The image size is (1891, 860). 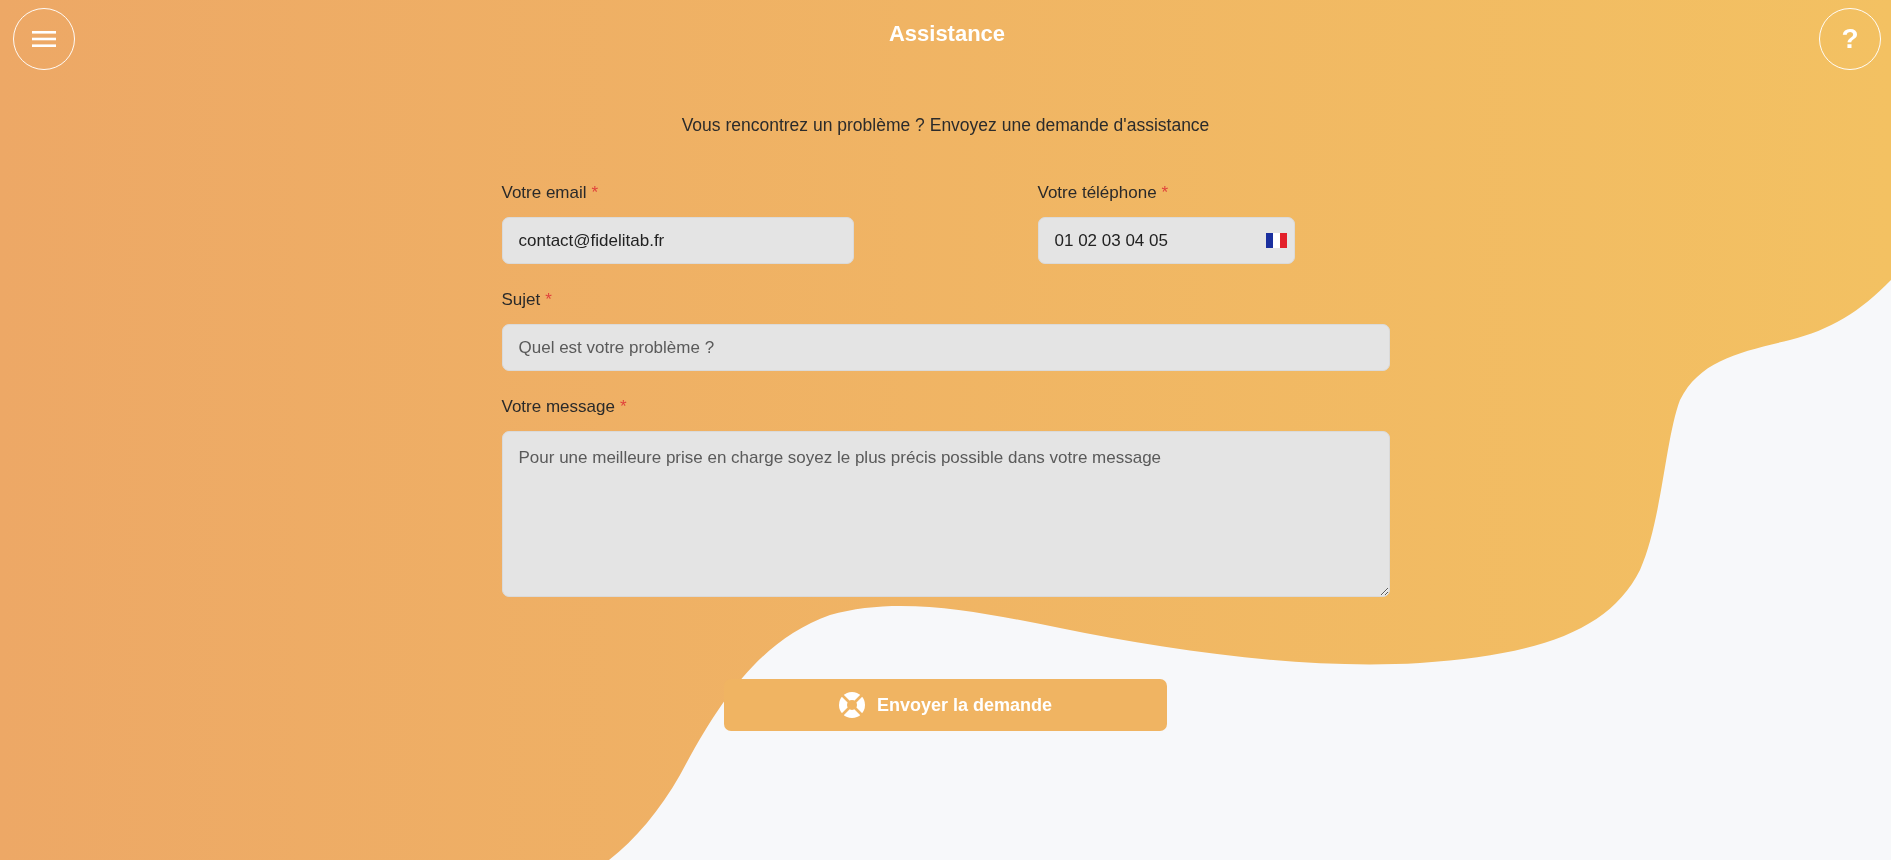 What do you see at coordinates (1276, 240) in the screenshot?
I see `flag-icon` at bounding box center [1276, 240].